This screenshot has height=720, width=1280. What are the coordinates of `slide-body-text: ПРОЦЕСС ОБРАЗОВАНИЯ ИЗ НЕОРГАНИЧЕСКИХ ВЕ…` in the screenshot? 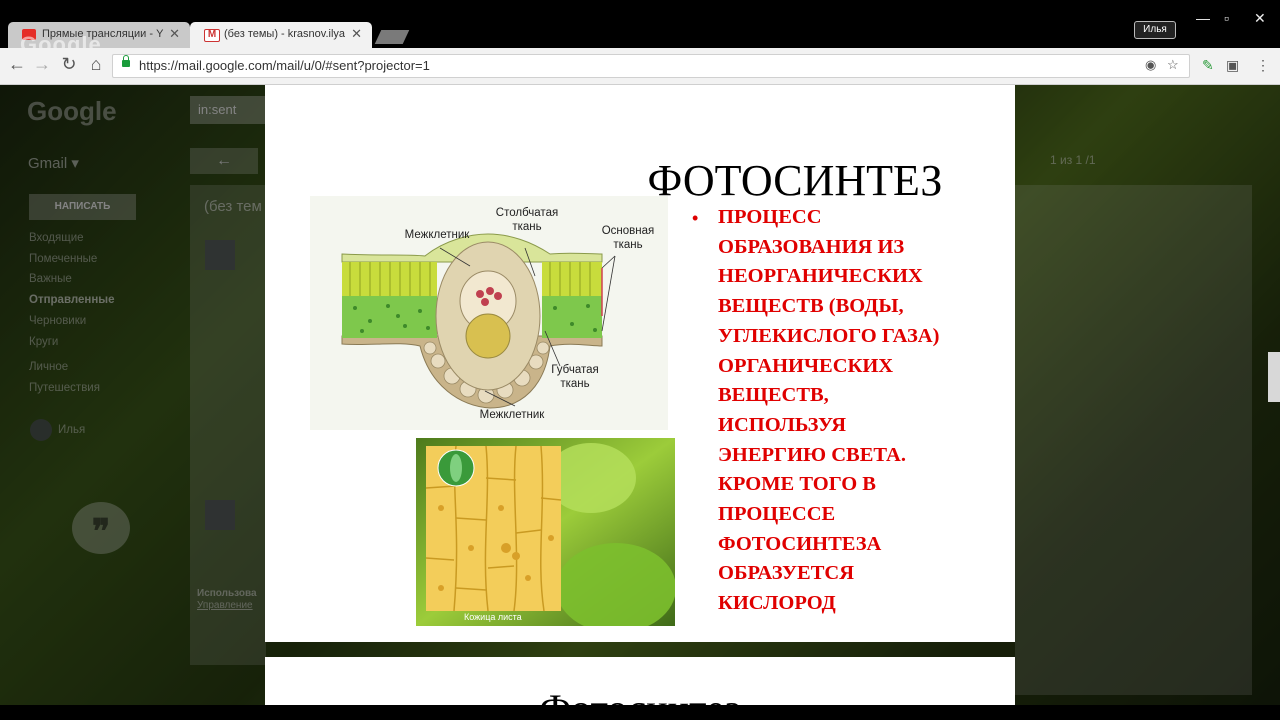 It's located at (829, 410).